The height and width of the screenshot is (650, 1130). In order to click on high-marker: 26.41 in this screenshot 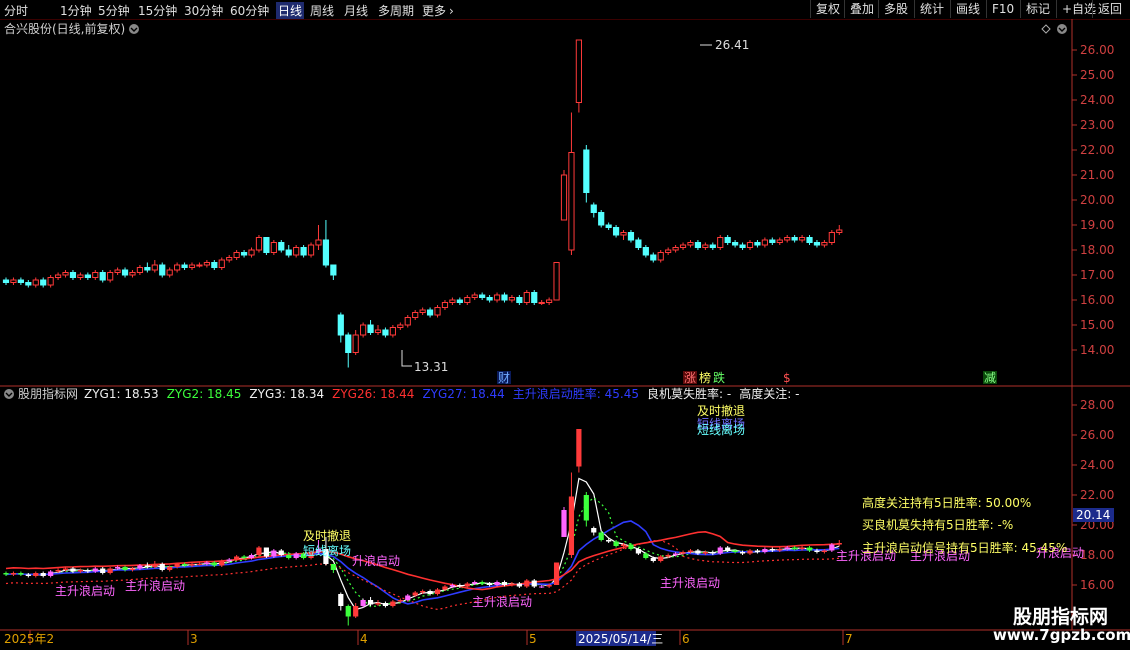, I will do `click(724, 45)`.